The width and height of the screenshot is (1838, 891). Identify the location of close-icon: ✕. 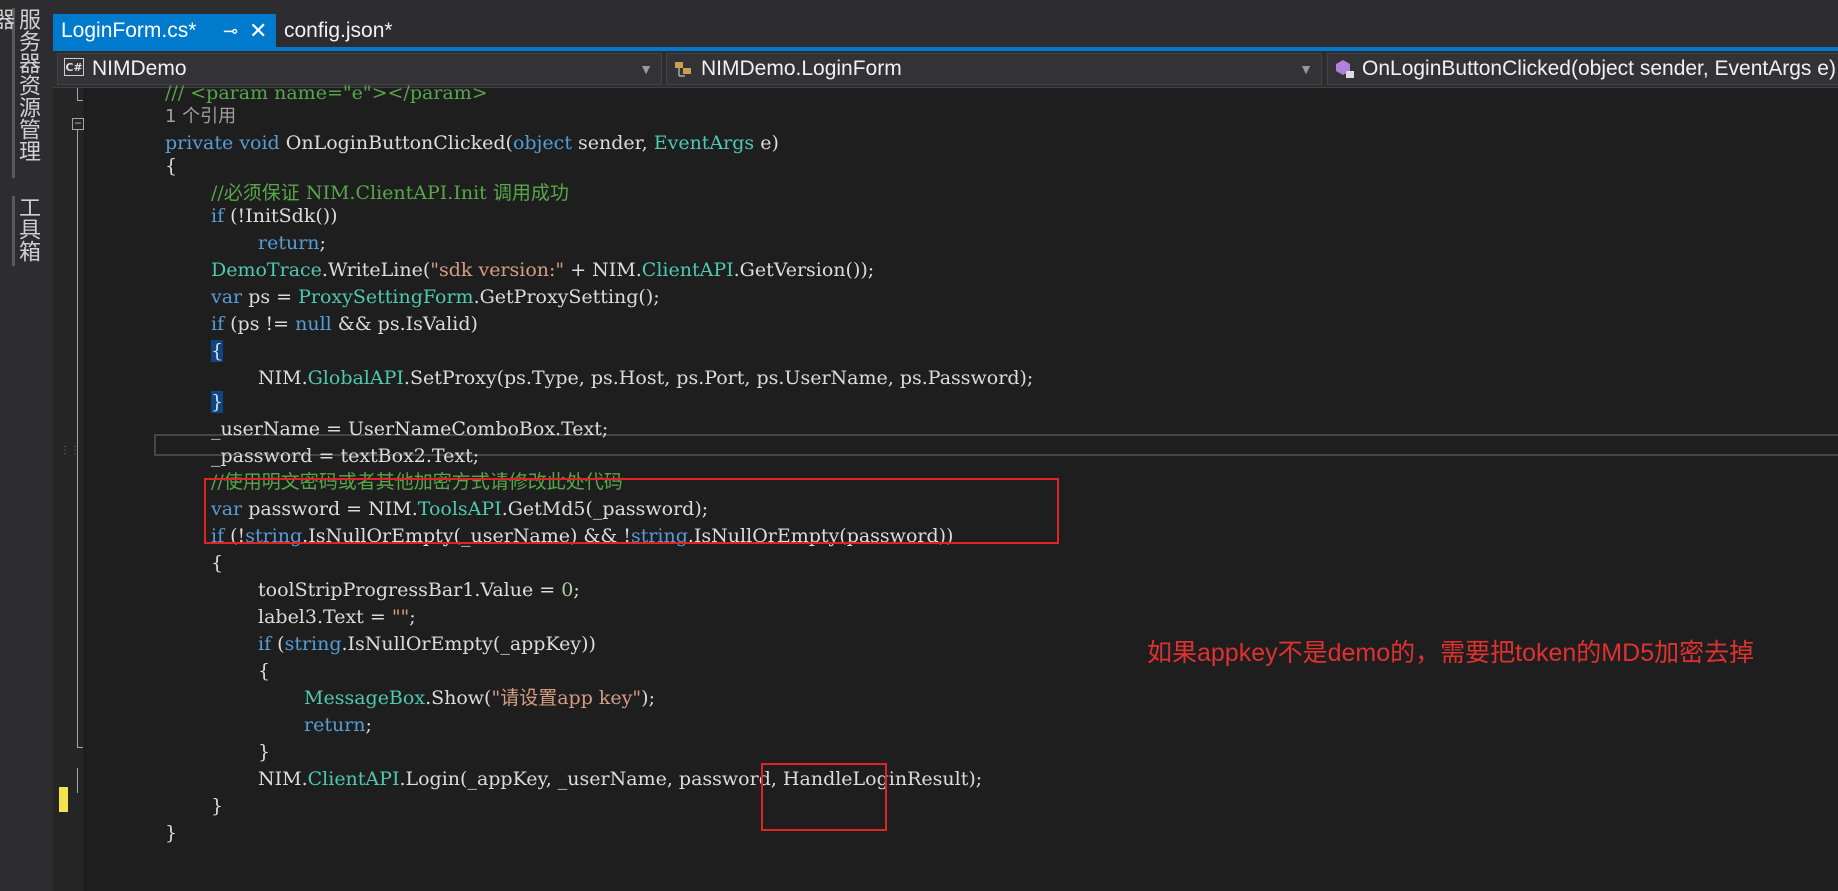
(258, 31).